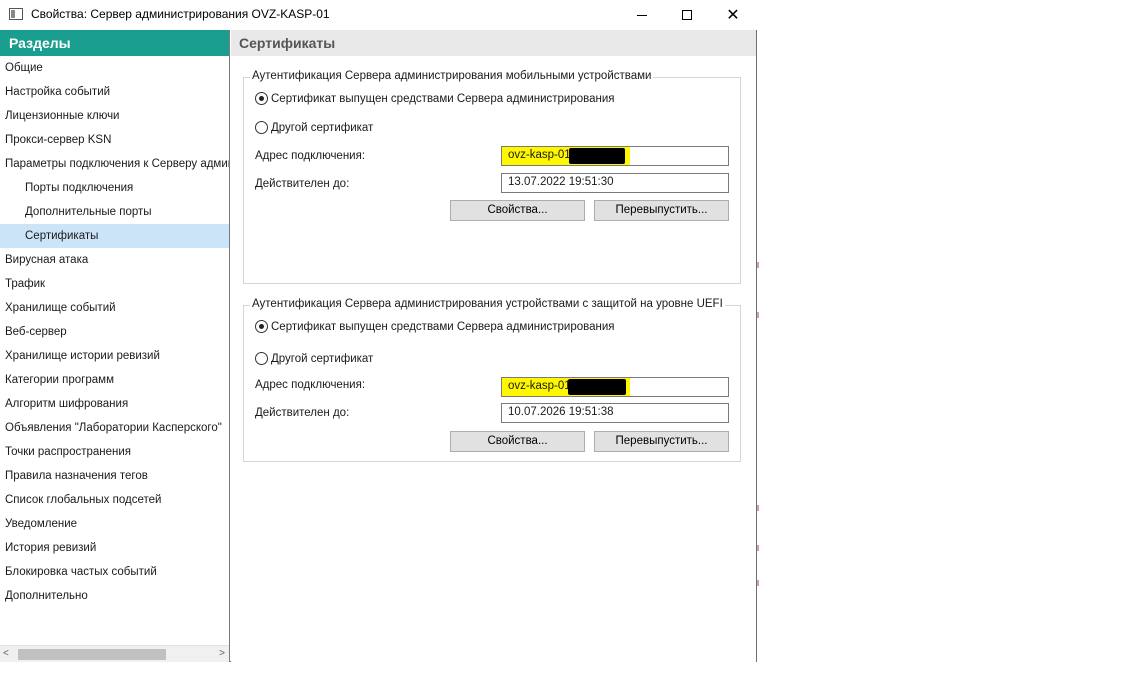 The width and height of the screenshot is (1140, 693). Describe the element at coordinates (114, 164) in the screenshot. I see `sidebar-item-connection-settings: Параметры подключения к Серверу админи` at that location.